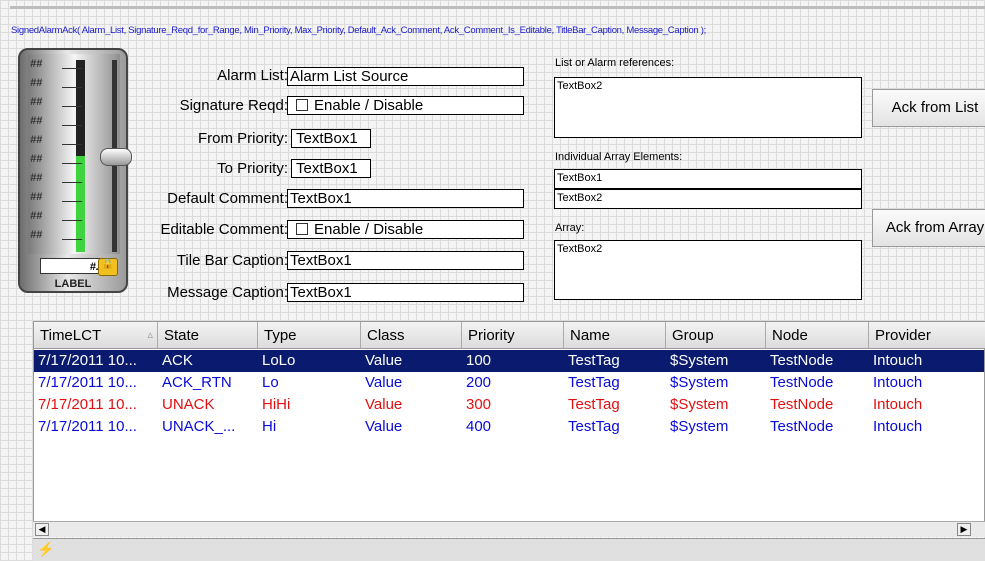 The image size is (985, 561). Describe the element at coordinates (411, 335) in the screenshot. I see `column-header-class: Class` at that location.